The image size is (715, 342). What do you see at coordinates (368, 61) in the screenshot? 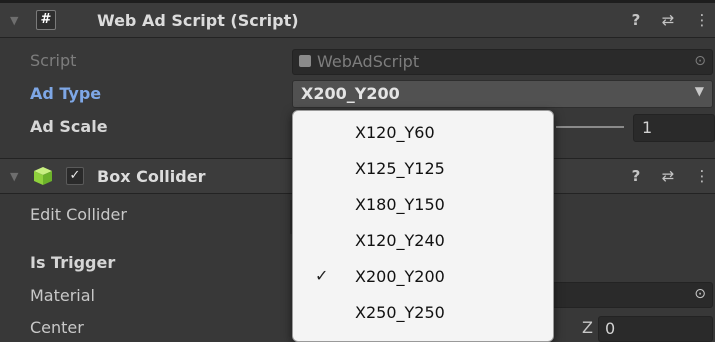
I see `script-value: WebAdScript` at bounding box center [368, 61].